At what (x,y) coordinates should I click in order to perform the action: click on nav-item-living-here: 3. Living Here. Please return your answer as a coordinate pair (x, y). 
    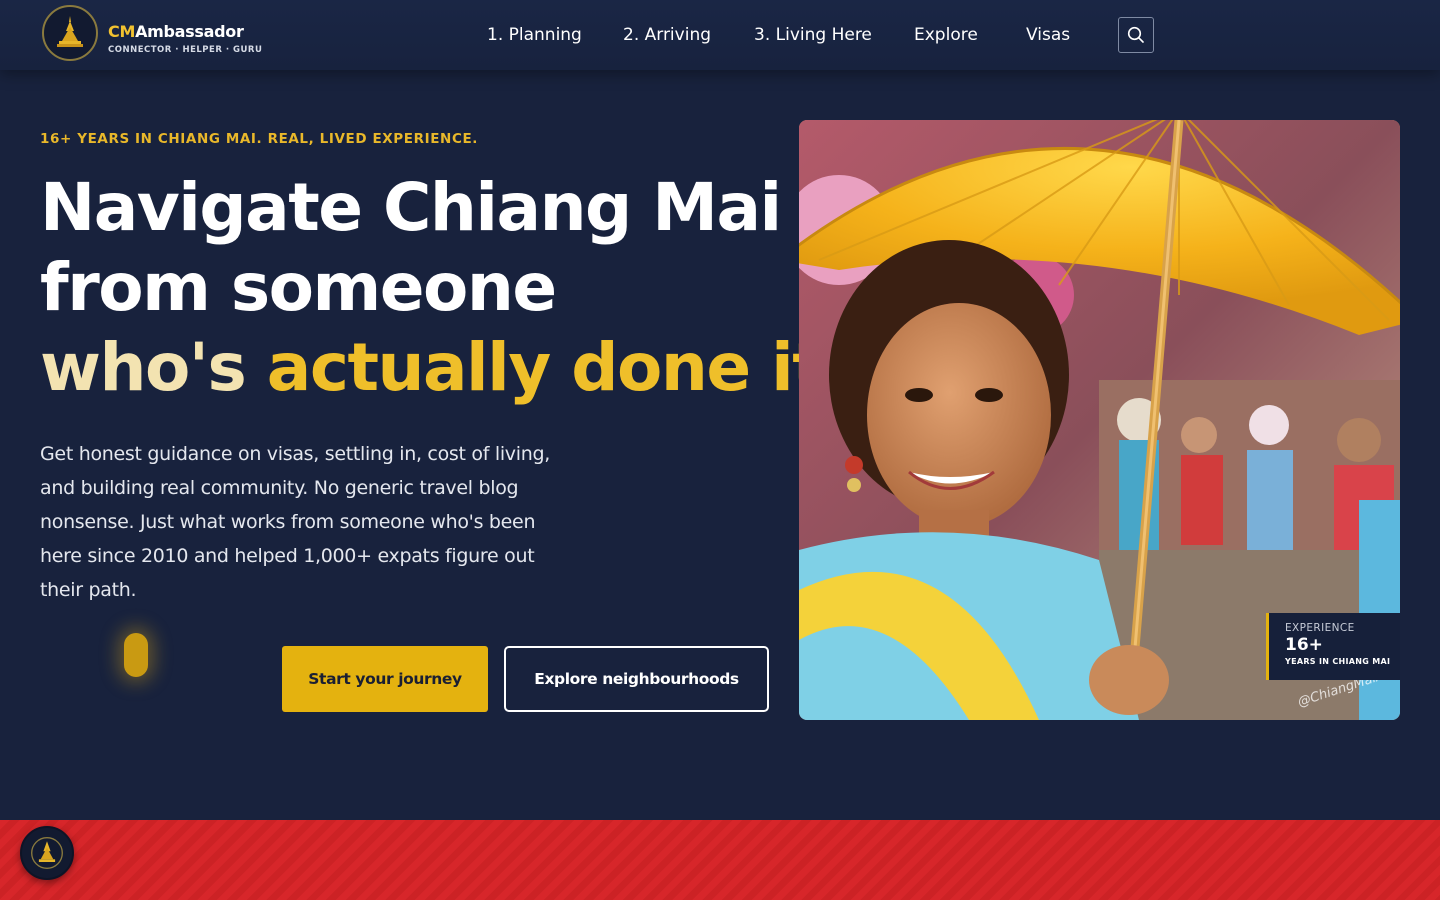
    Looking at the image, I should click on (813, 35).